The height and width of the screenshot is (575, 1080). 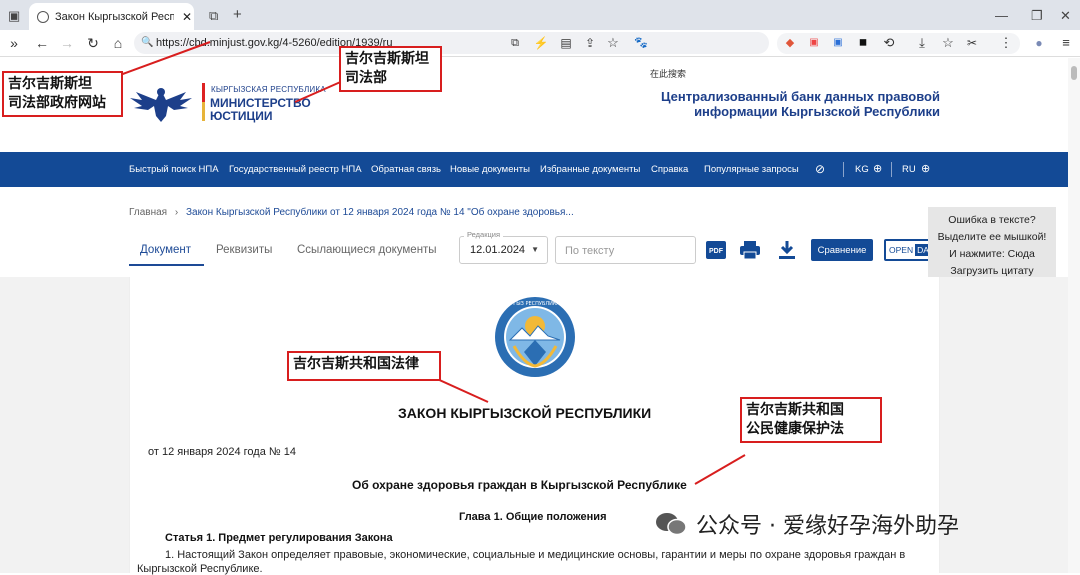 What do you see at coordinates (1004, 425) in the screenshot?
I see `doc-gutter-right` at bounding box center [1004, 425].